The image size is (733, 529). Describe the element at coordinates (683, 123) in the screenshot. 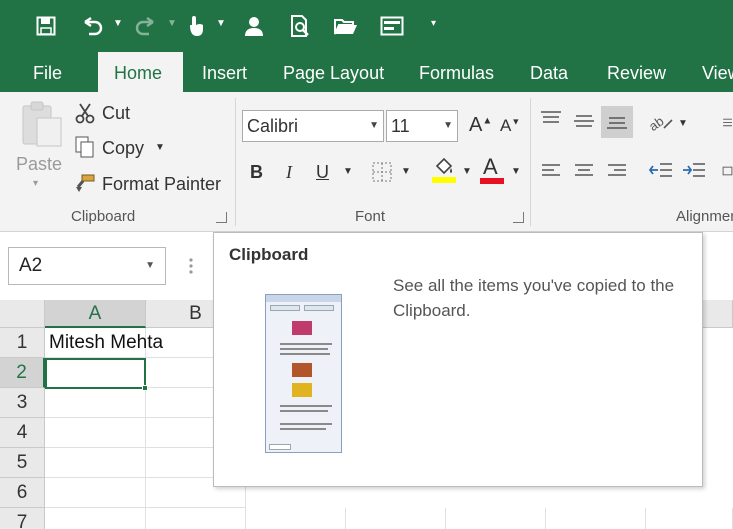

I see `orientation-dropdown-icon: ▼` at that location.